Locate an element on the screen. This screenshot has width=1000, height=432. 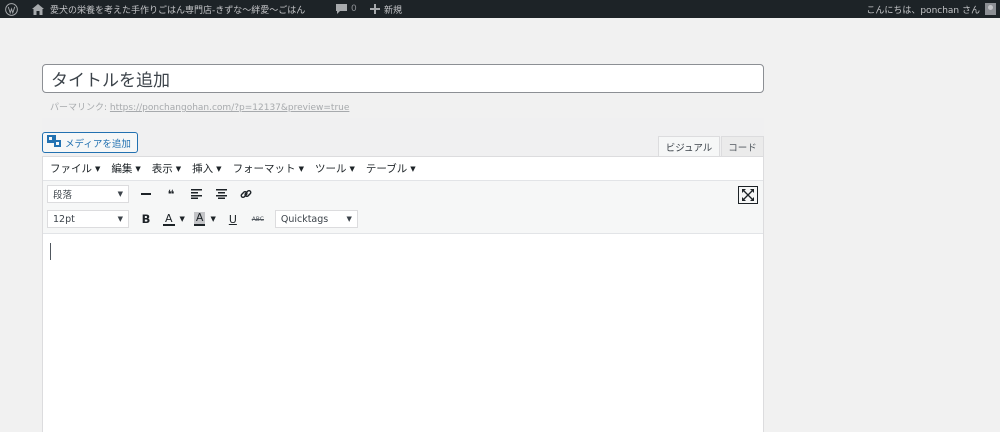
site-name-link: 愛犬の栄養を考えた手作りごはん専門店-きずな〜絆愛〜ごはん is located at coordinates (177, 9).